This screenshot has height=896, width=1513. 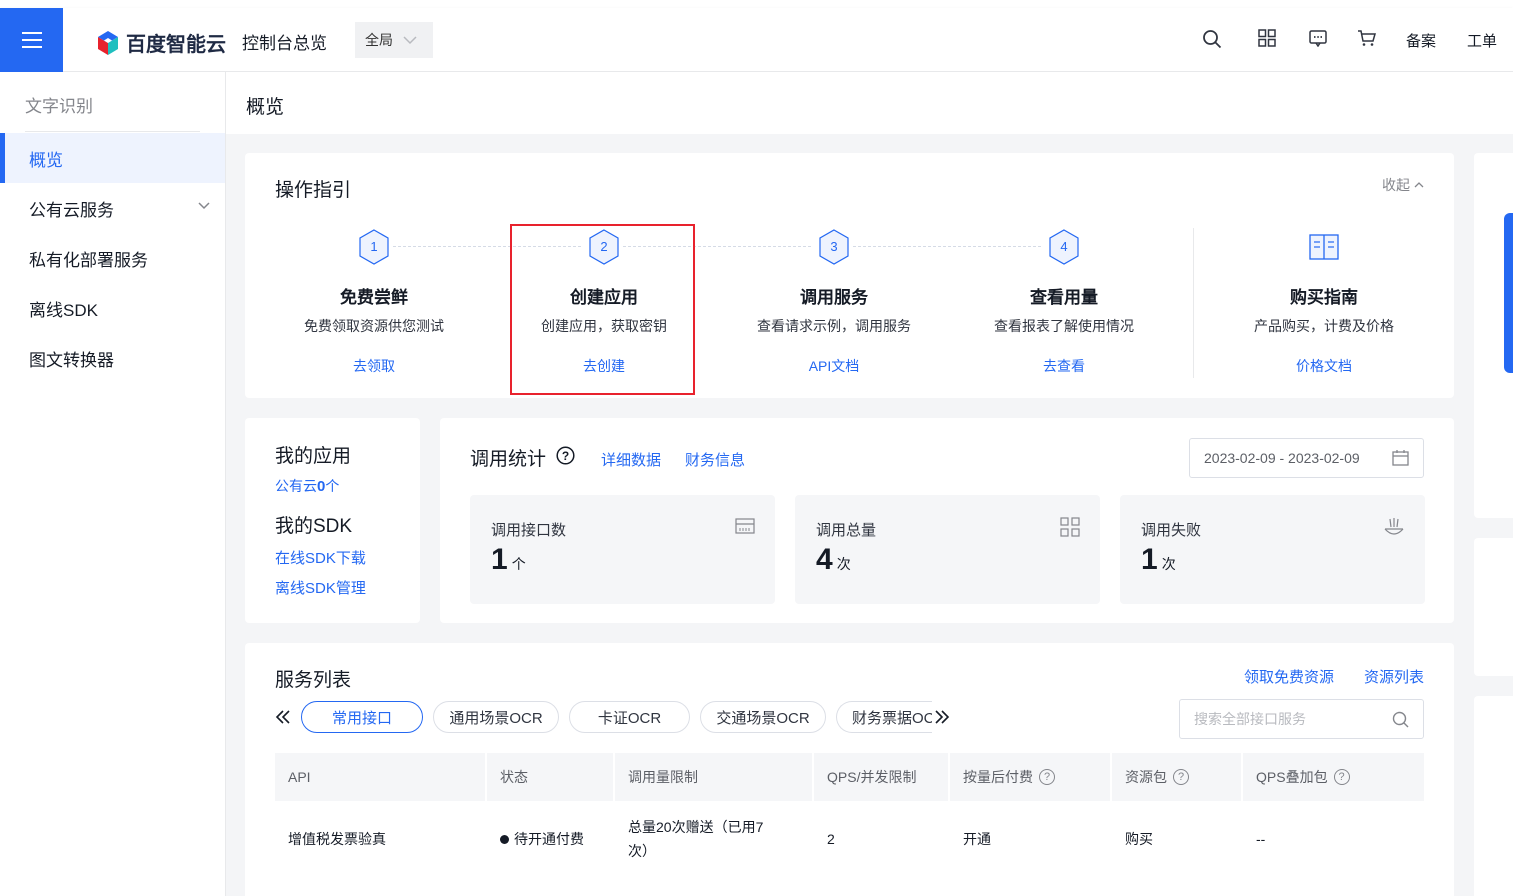 What do you see at coordinates (714, 777) in the screenshot?
I see `col-call-limit: 调用量限制` at bounding box center [714, 777].